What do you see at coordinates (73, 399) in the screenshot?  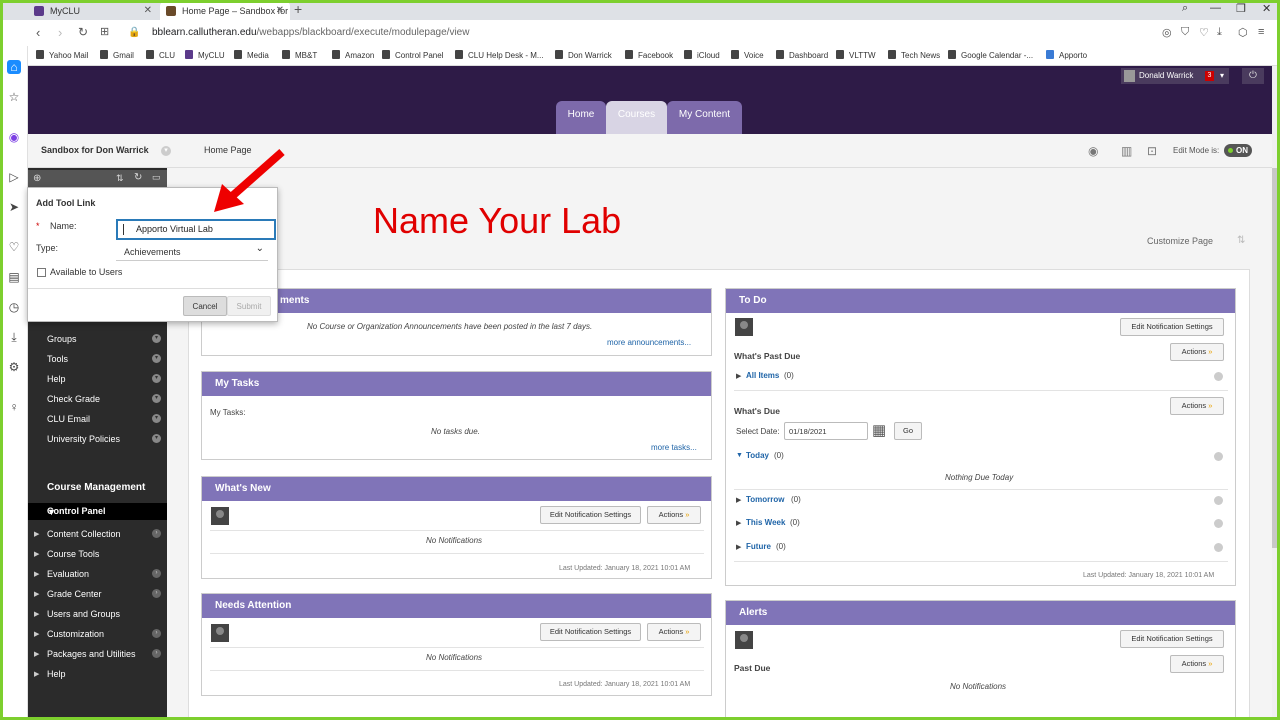 I see `menu-item-check-grade: Check Grade` at bounding box center [73, 399].